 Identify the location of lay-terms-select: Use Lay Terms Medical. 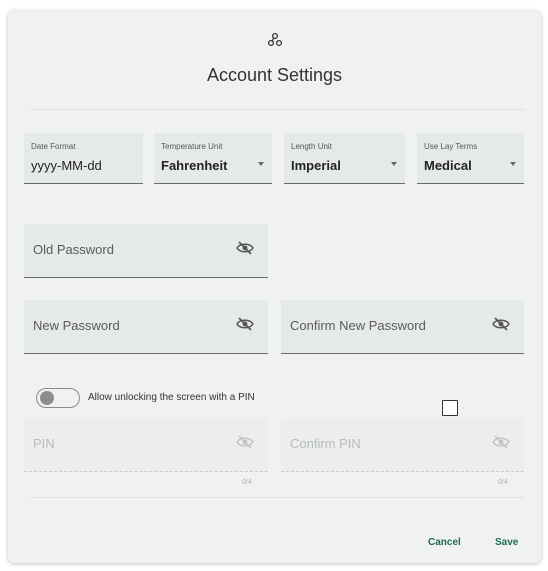
(470, 158).